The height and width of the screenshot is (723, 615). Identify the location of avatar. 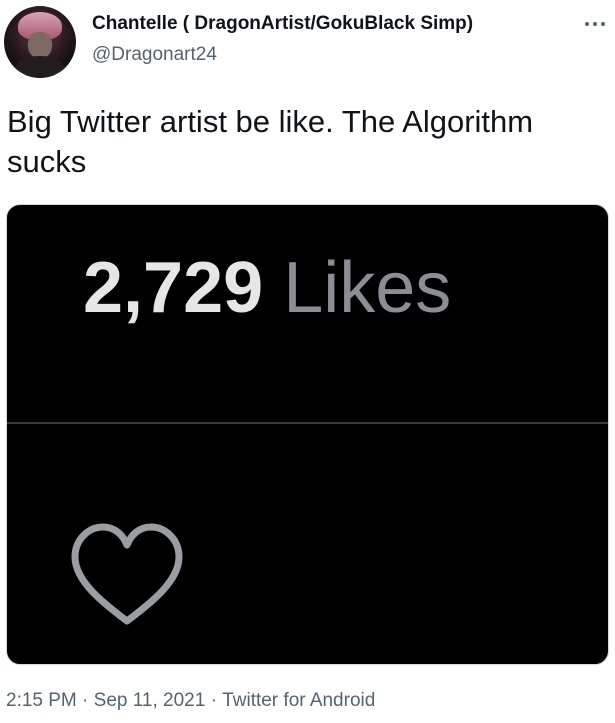
(40, 42).